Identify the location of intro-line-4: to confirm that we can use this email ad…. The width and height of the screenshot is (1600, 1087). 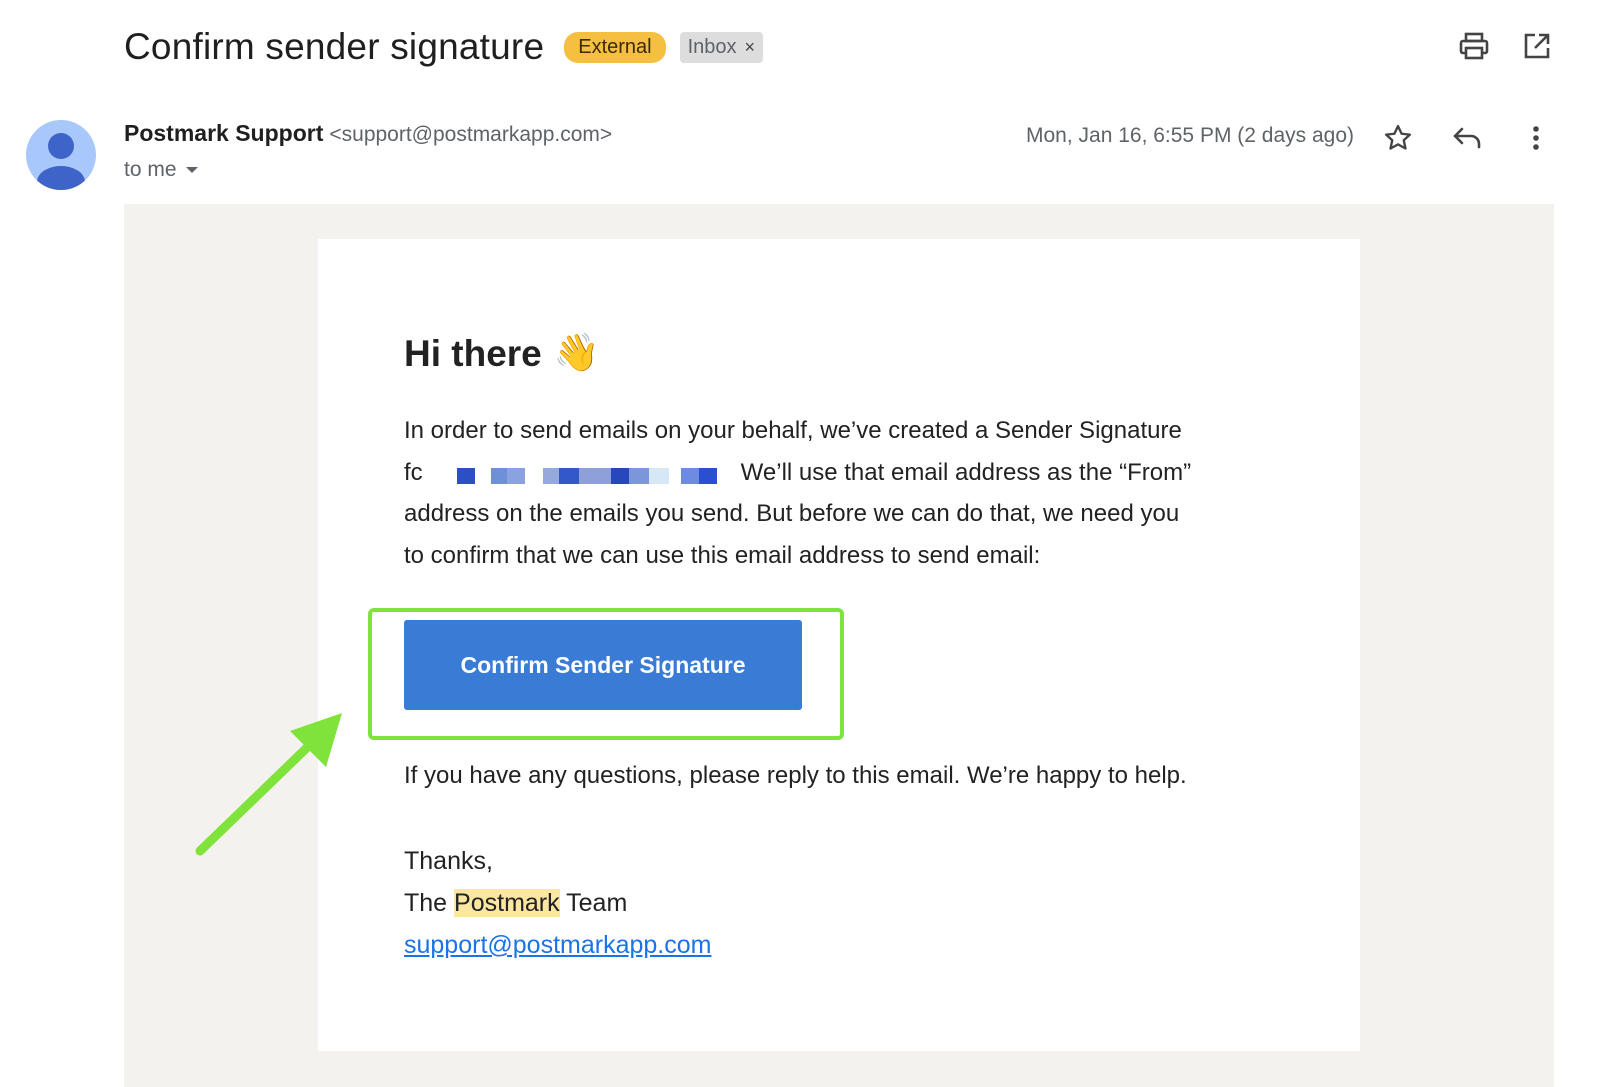
(722, 556).